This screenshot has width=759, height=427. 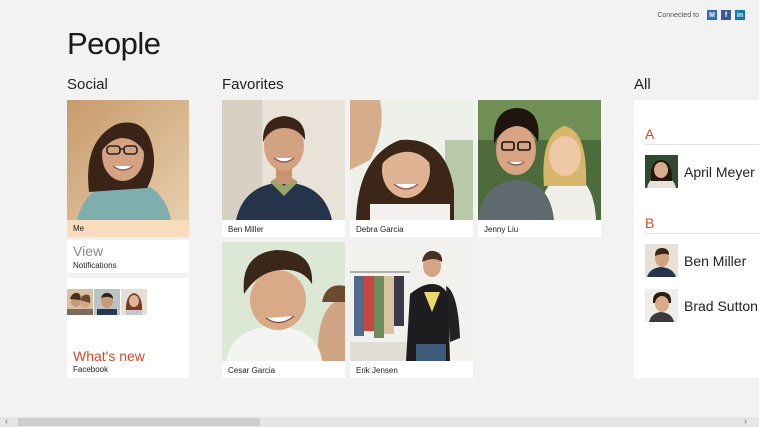 I want to click on group-letter-a: A, so click(x=649, y=134).